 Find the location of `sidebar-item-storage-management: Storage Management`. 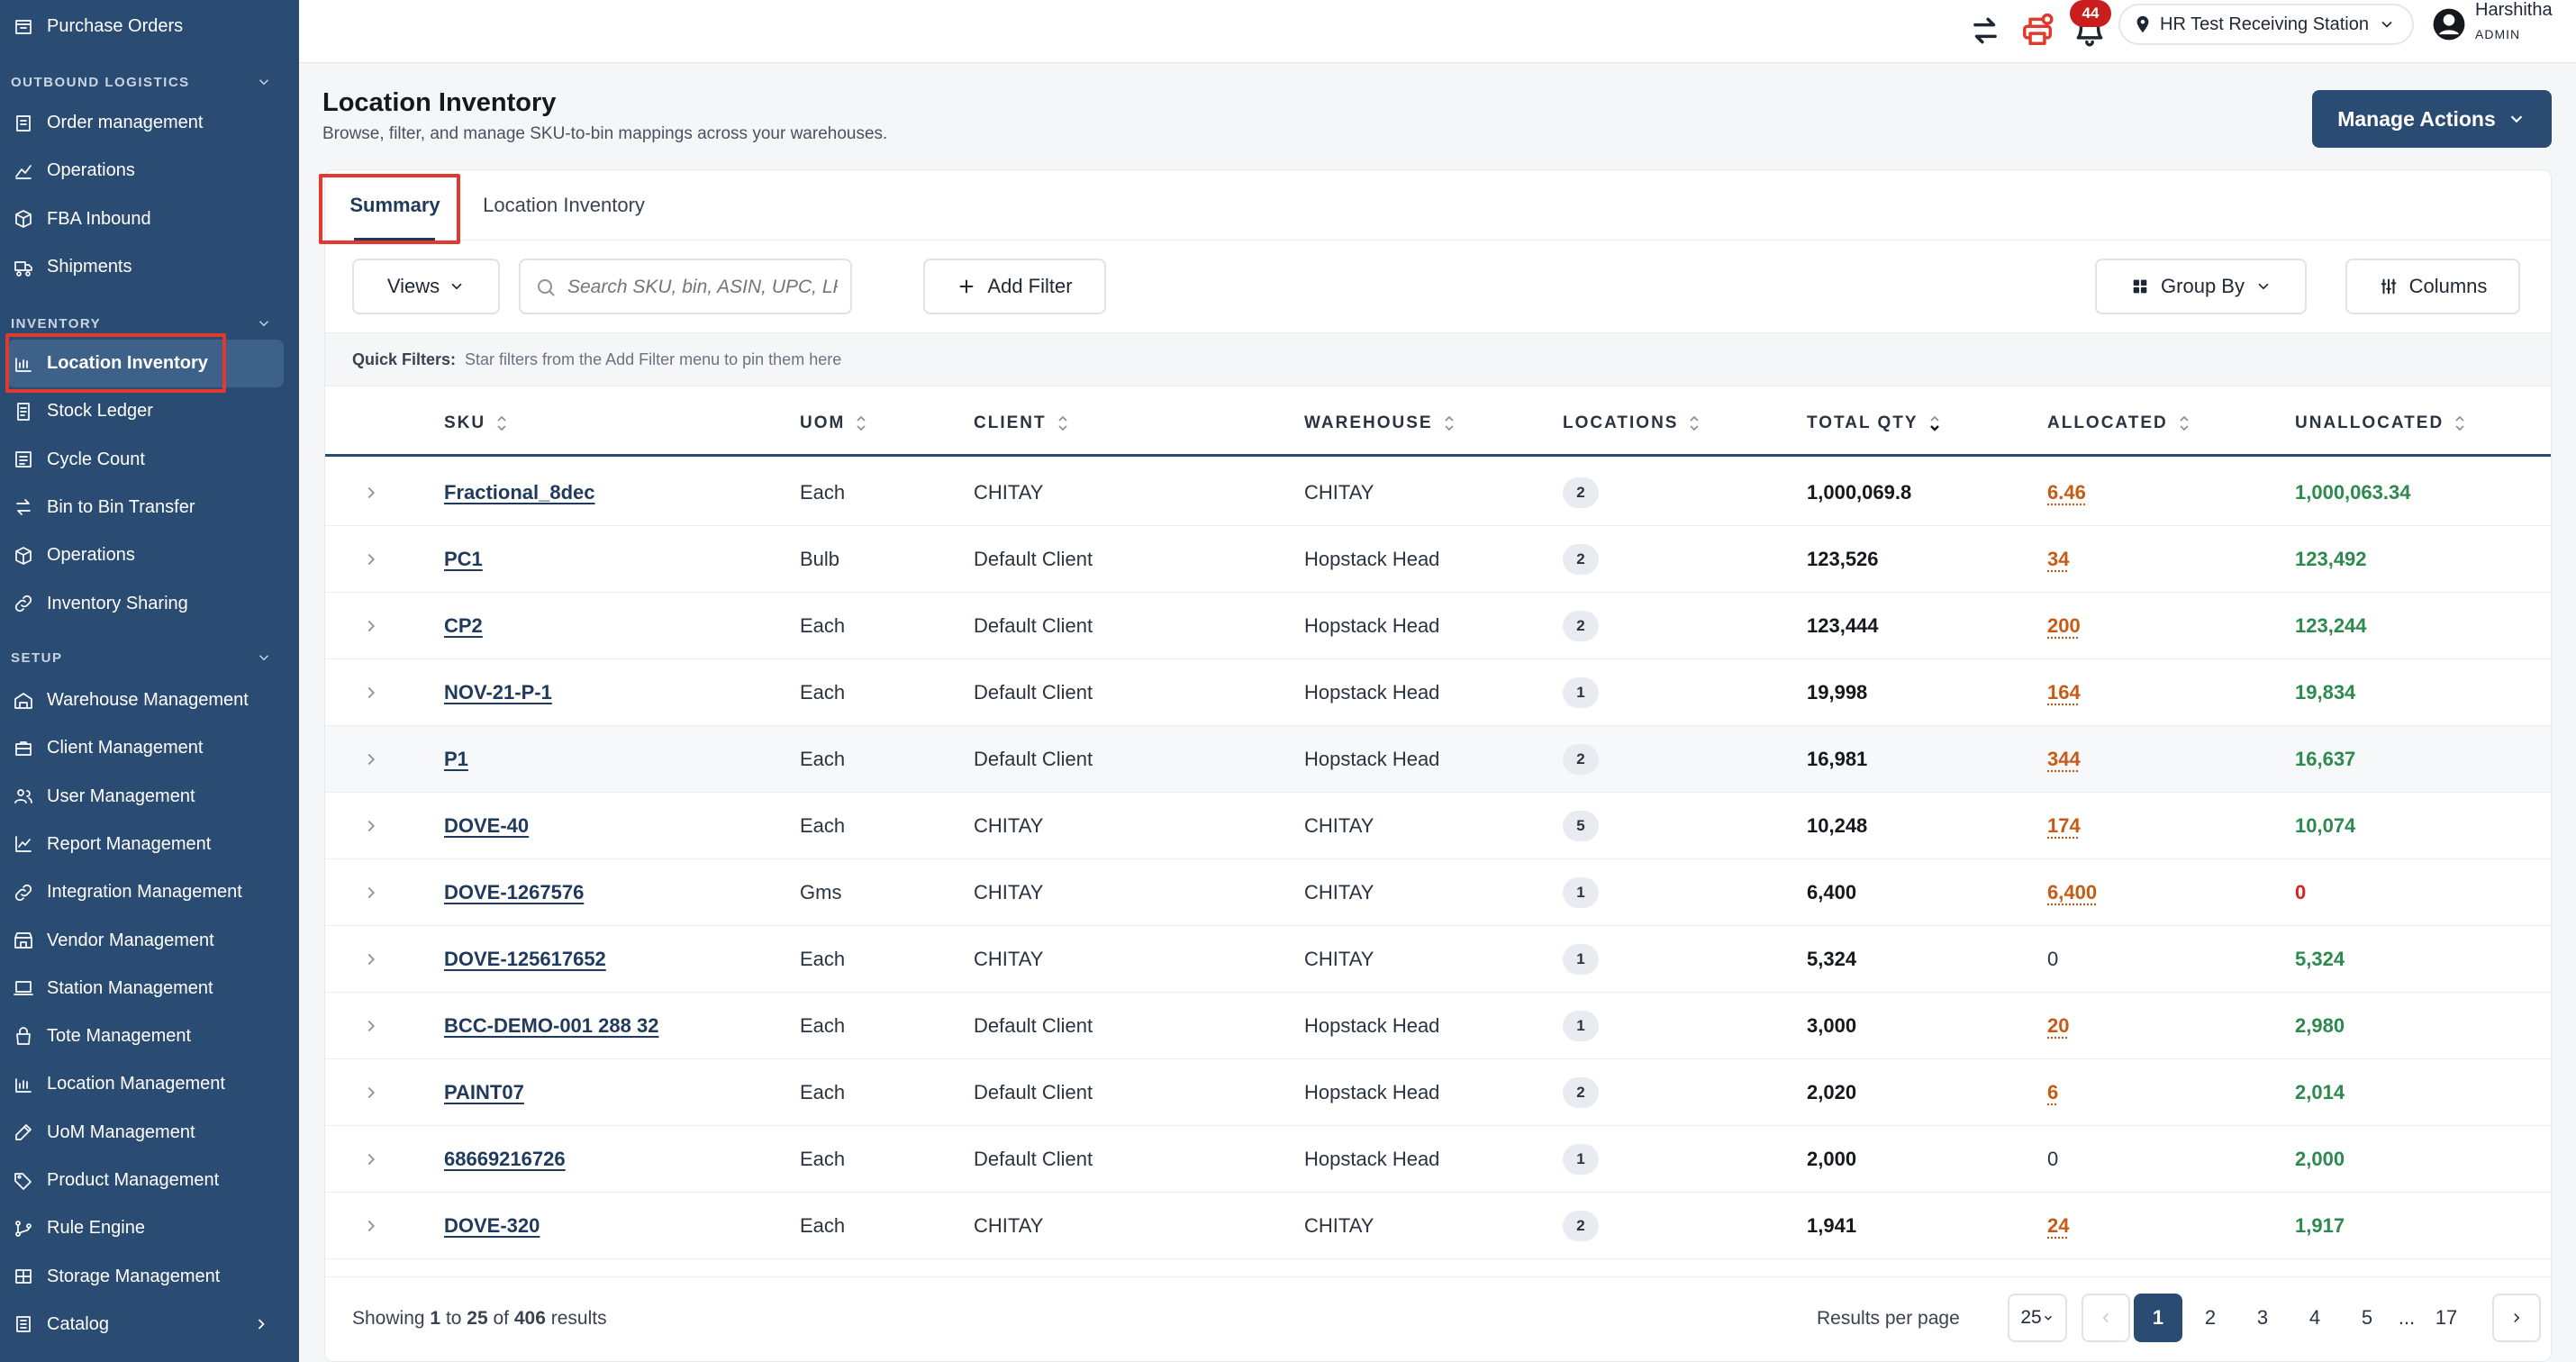

sidebar-item-storage-management: Storage Management is located at coordinates (149, 1277).